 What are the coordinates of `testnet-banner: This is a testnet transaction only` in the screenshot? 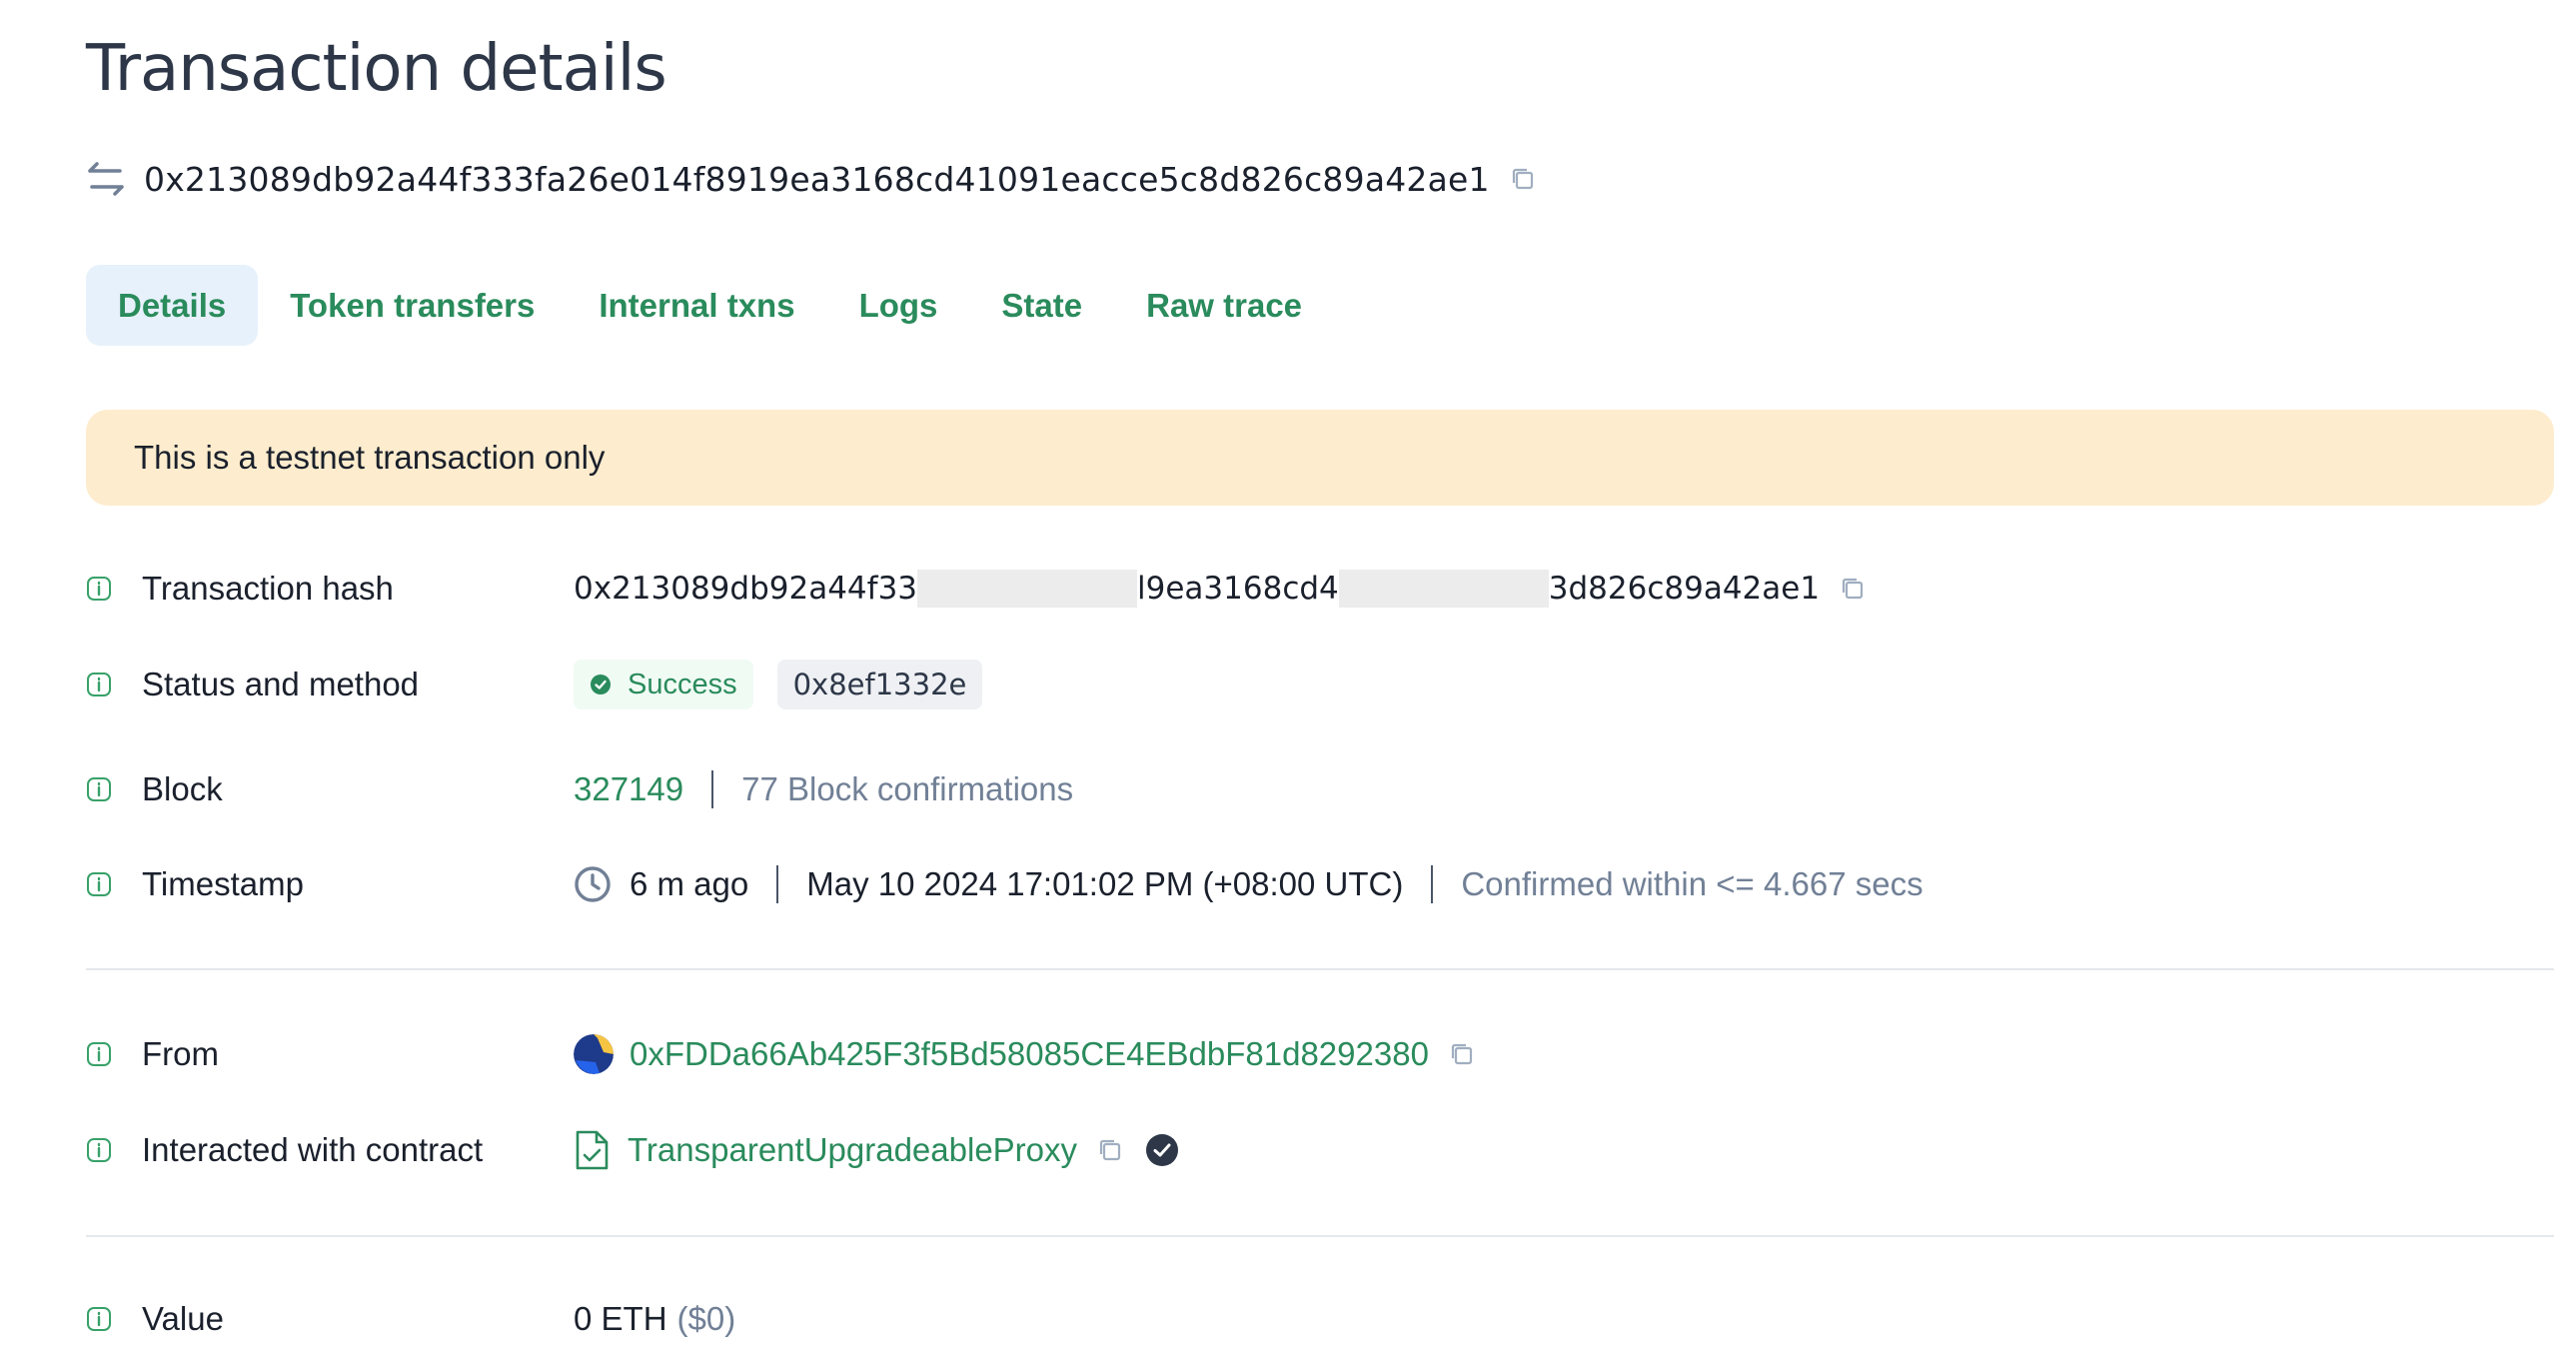 It's located at (1320, 458).